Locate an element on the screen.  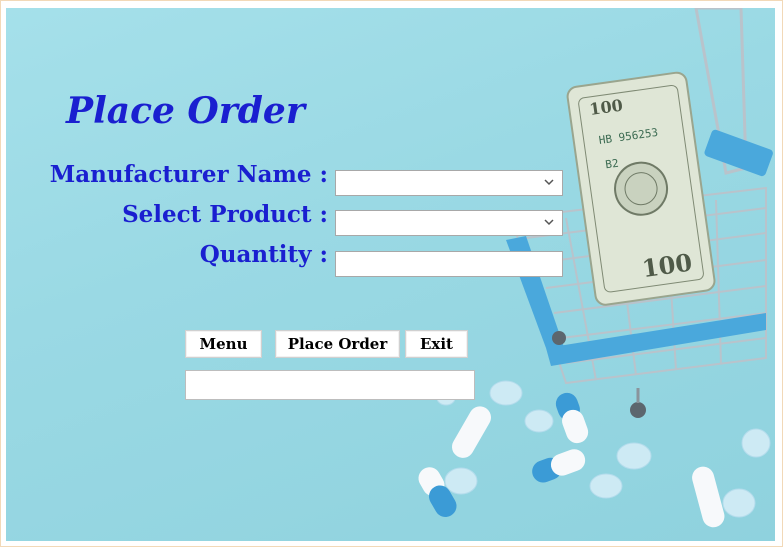
page-title: Place Order is located at coordinates (185, 111).